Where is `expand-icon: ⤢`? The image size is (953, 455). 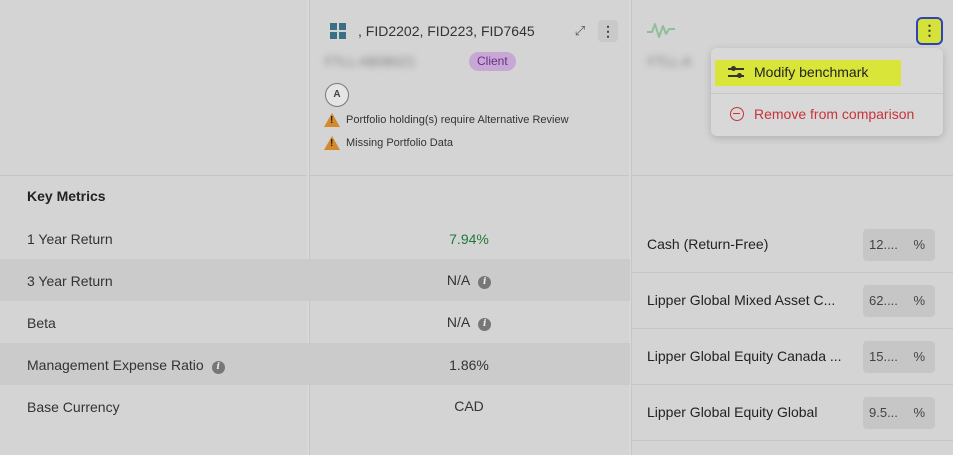
expand-icon: ⤢ is located at coordinates (580, 31).